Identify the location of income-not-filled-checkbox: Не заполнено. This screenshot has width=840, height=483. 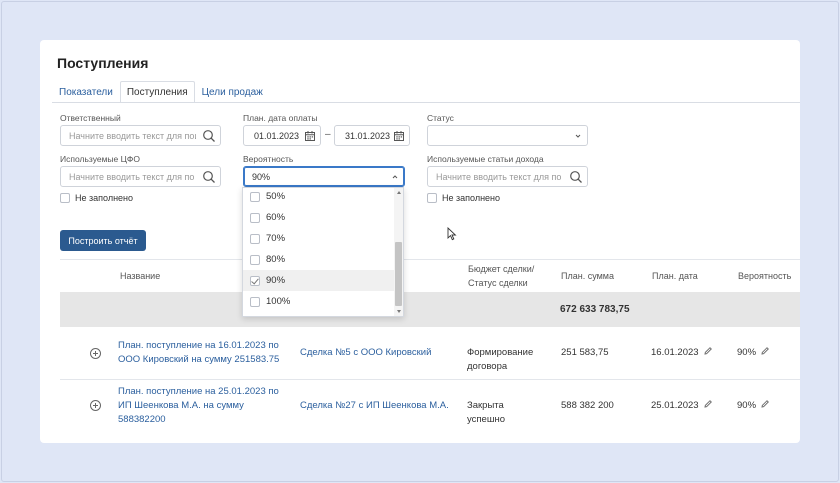
(463, 198).